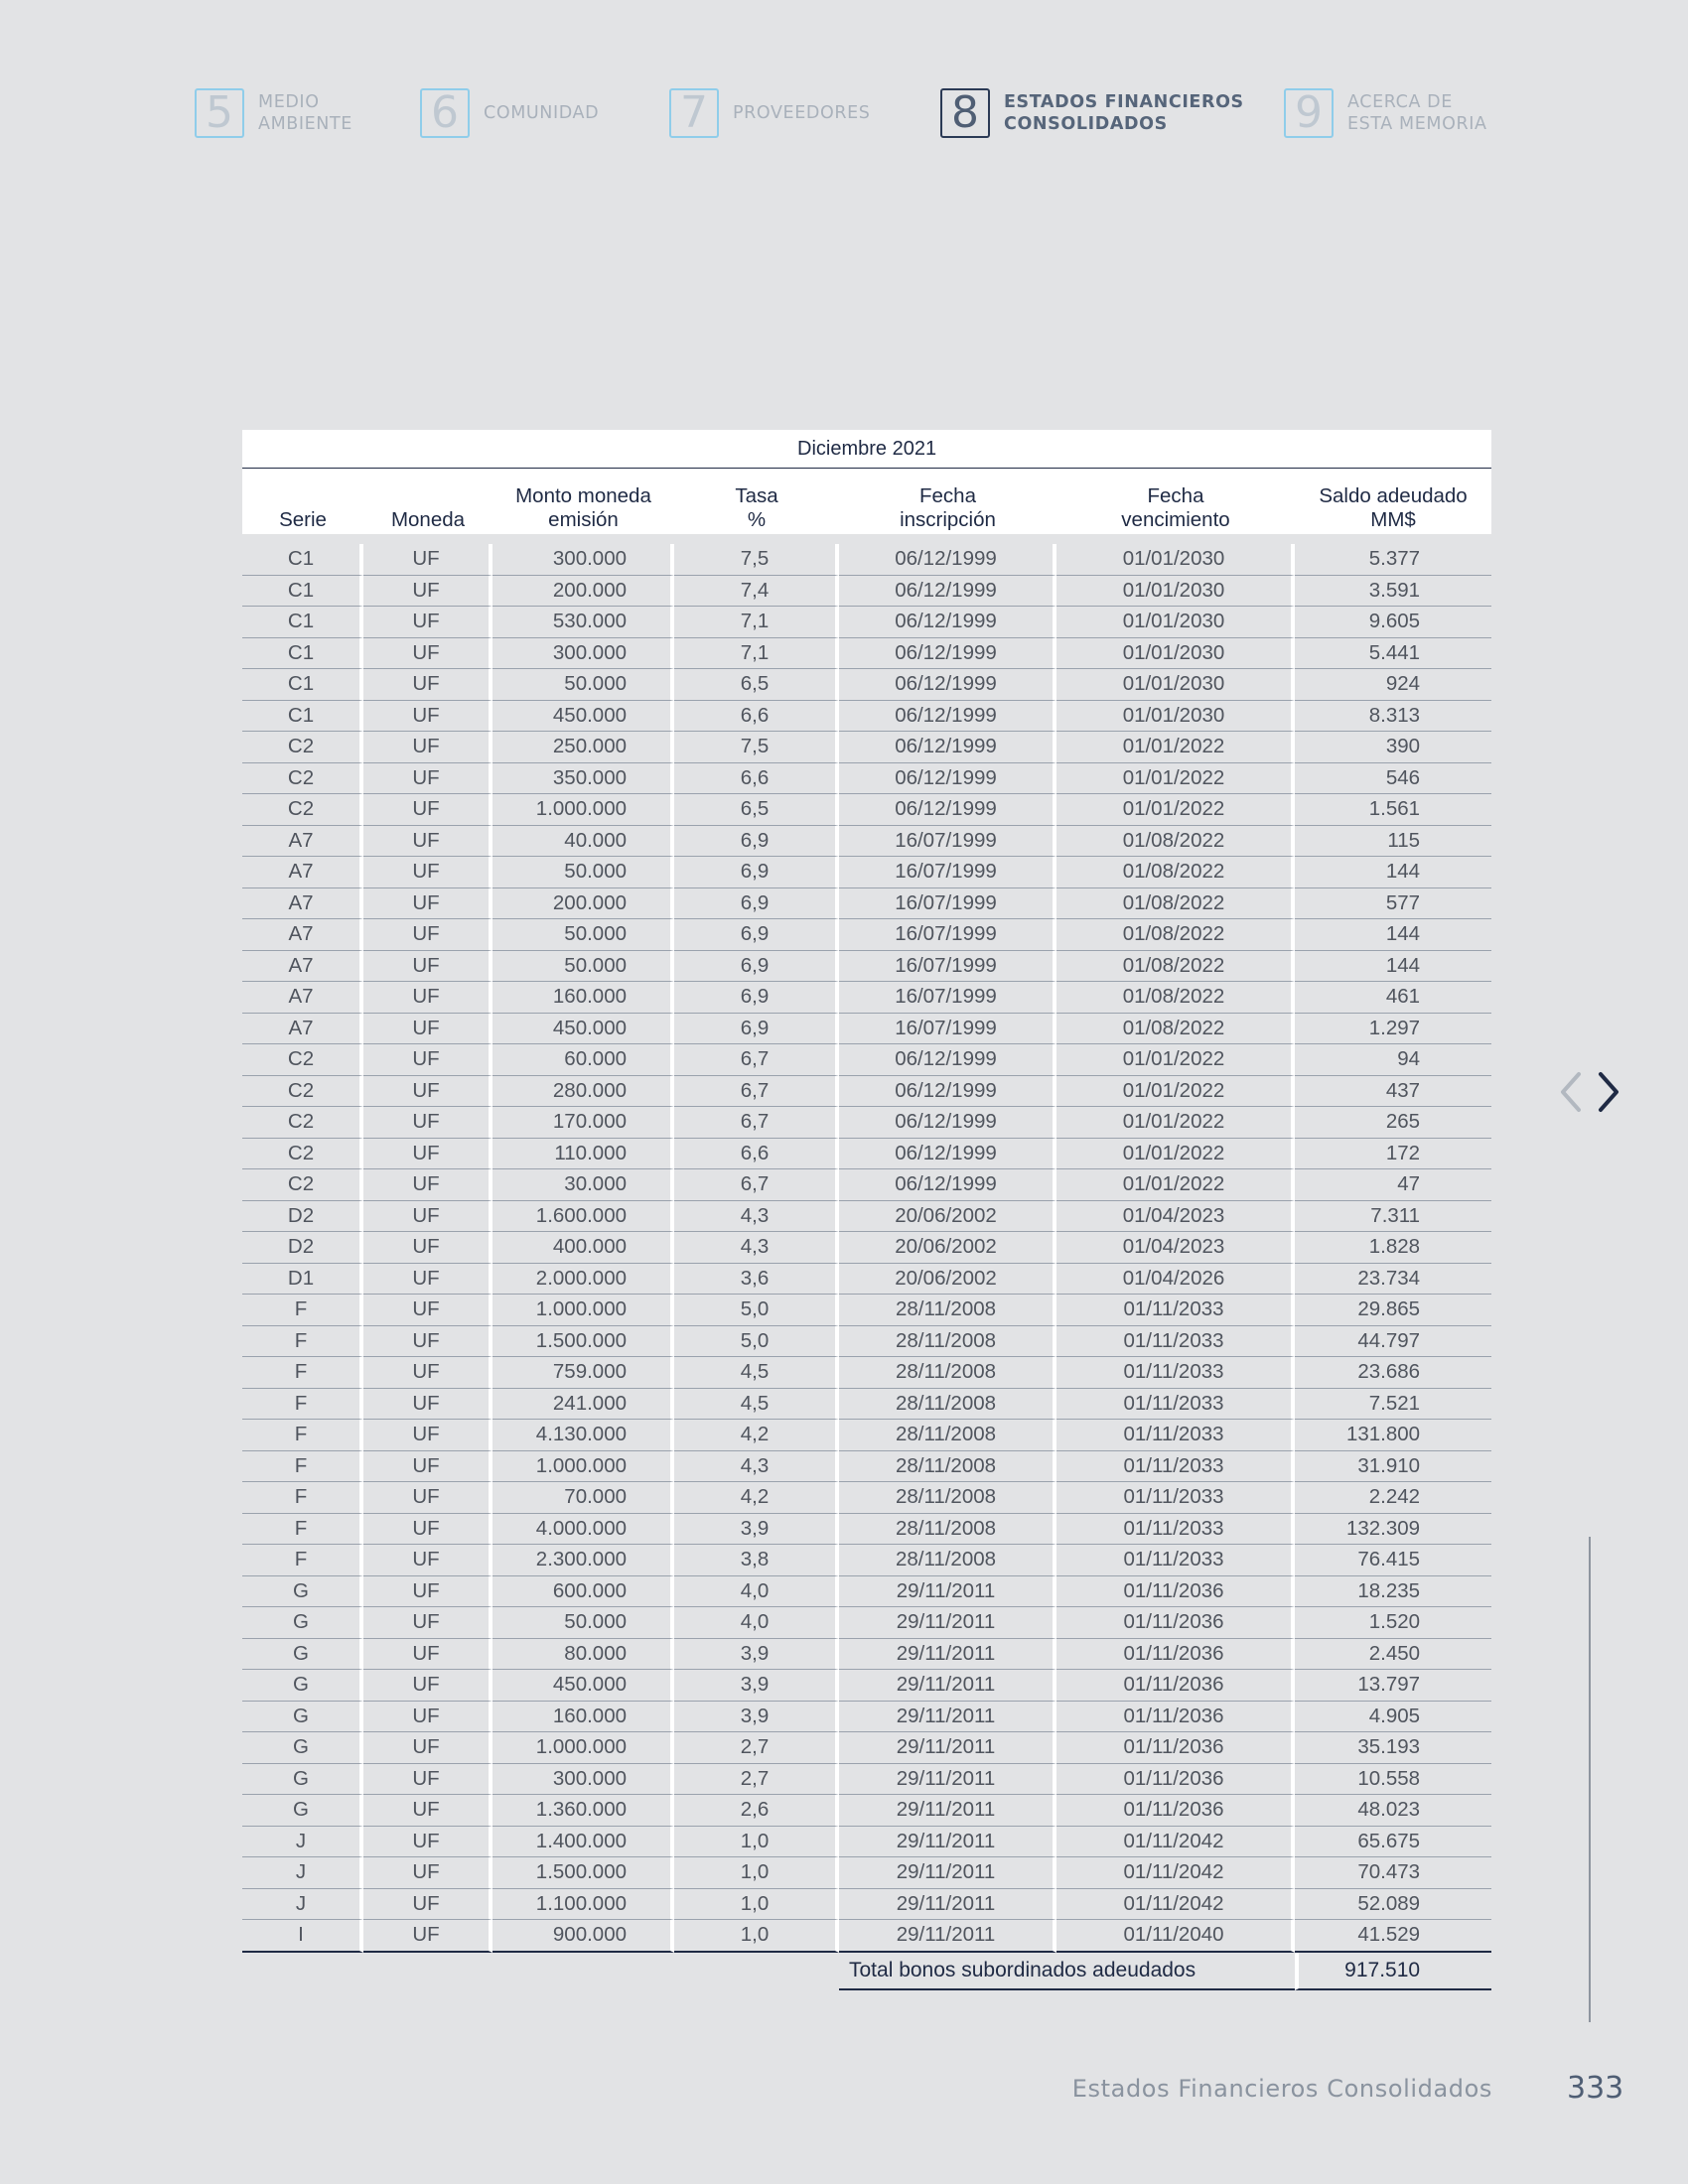  Describe the element at coordinates (583, 1373) in the screenshot. I see `cell-monto: 759.000` at that location.